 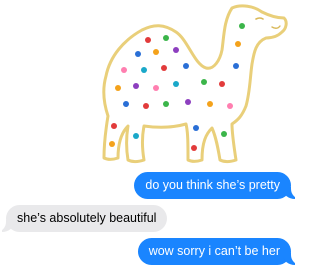 What do you see at coordinates (214, 251) in the screenshot?
I see `message-text: wow sorry i can’t be her` at bounding box center [214, 251].